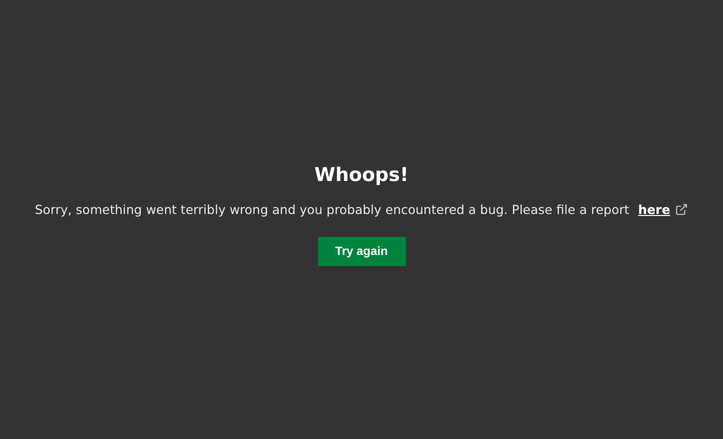 This screenshot has height=439, width=723. I want to click on report-link: here, so click(654, 209).